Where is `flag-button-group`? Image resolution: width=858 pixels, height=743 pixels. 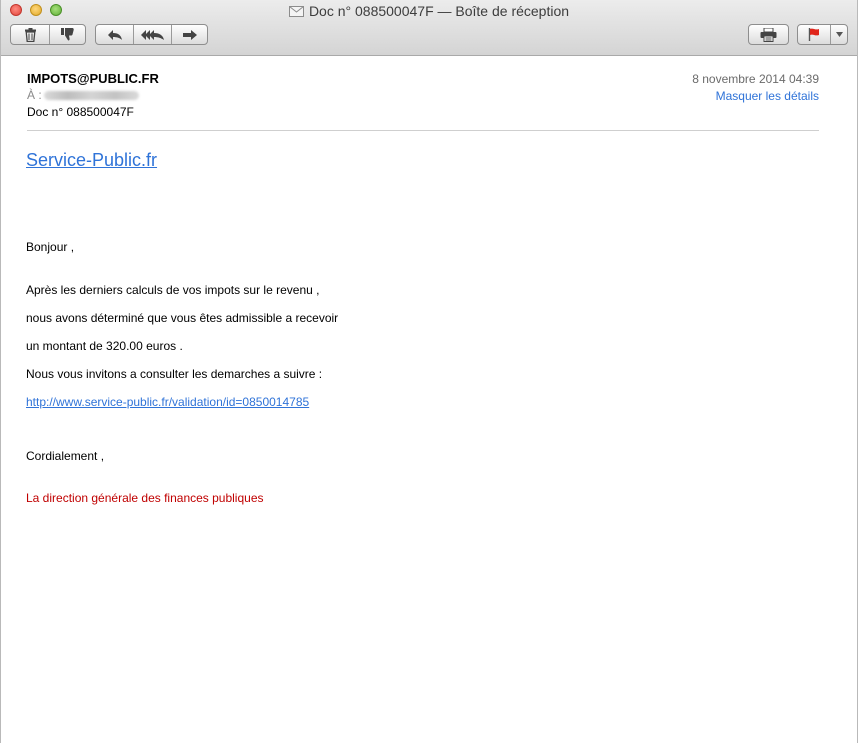
flag-button-group is located at coordinates (822, 34).